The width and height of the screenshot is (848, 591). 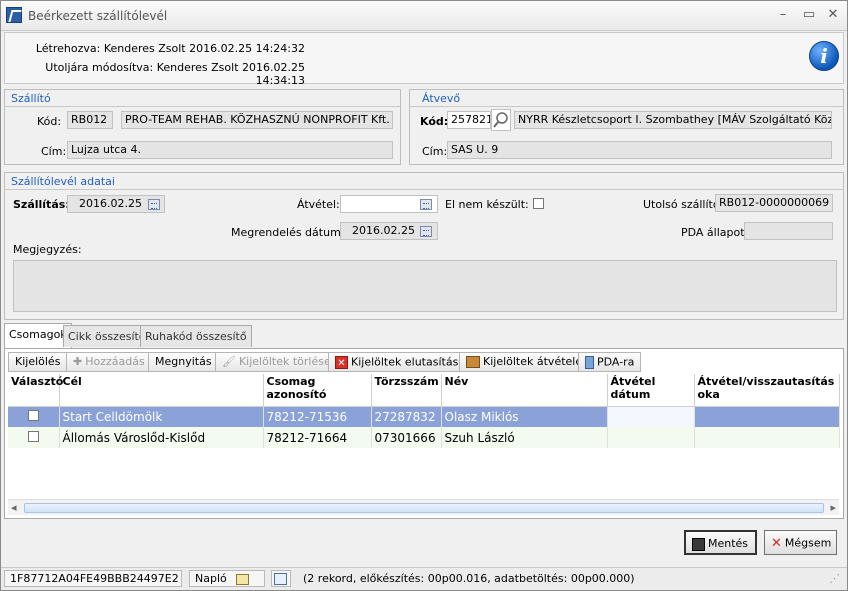 I want to click on accept-label: Kijelöltek átvétele, so click(x=533, y=361).